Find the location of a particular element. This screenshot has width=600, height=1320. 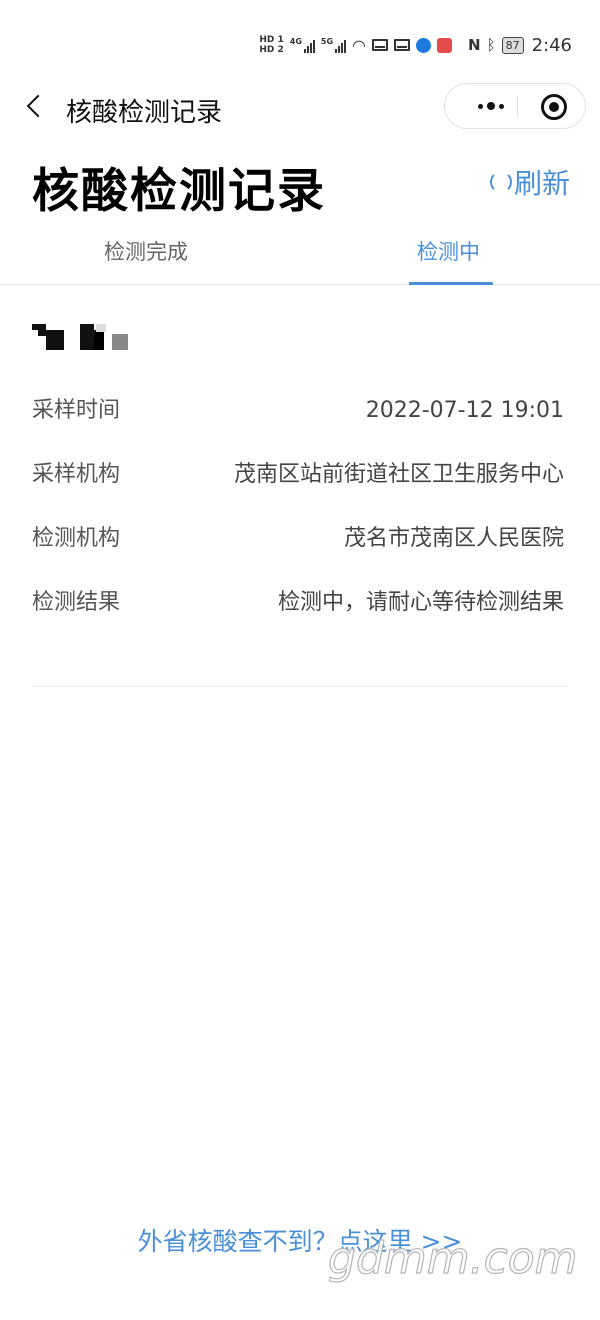

status-icons: HD 1 HD 2 4G 5G ◠ N ᛒ 87 2:46 is located at coordinates (415, 45).